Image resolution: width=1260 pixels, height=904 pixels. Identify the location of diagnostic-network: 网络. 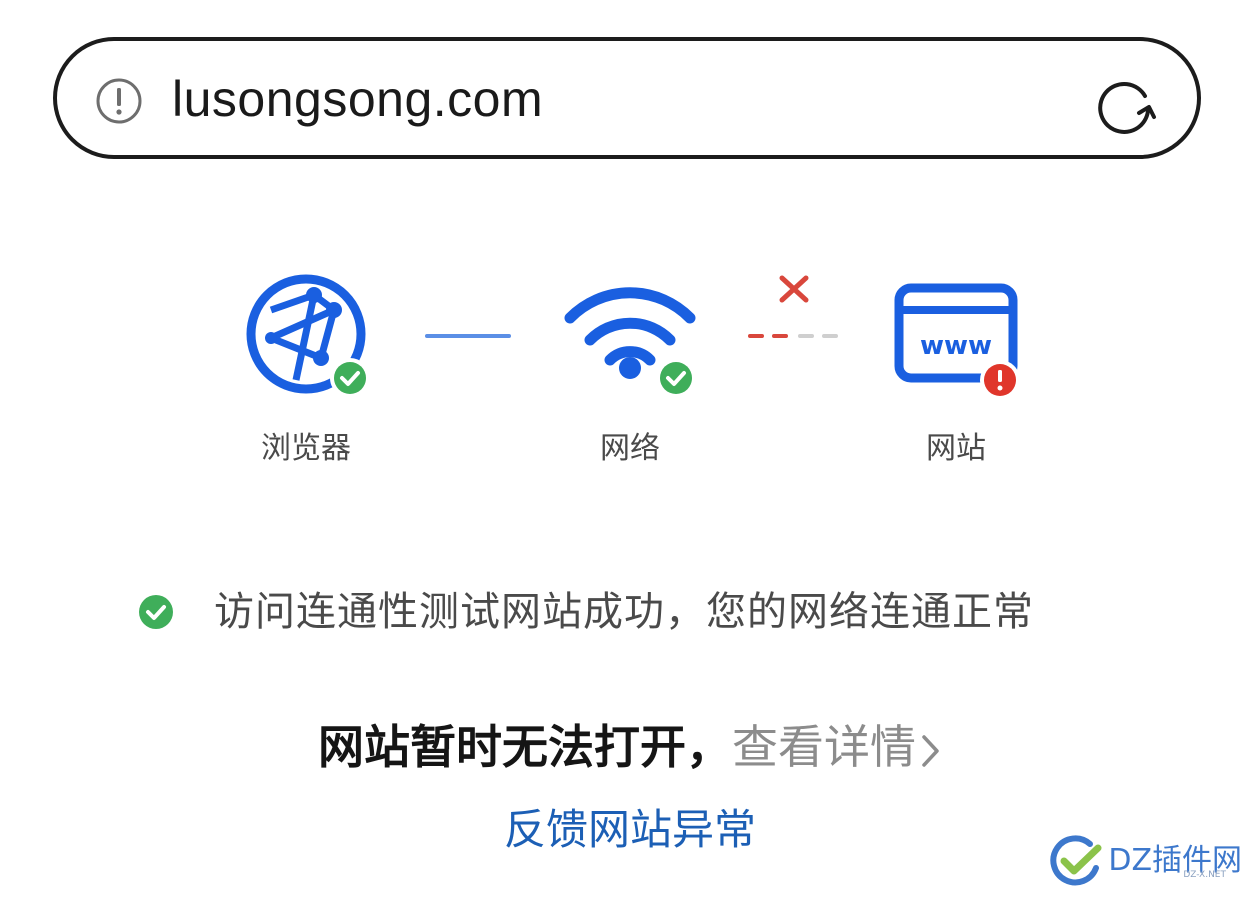
(630, 368).